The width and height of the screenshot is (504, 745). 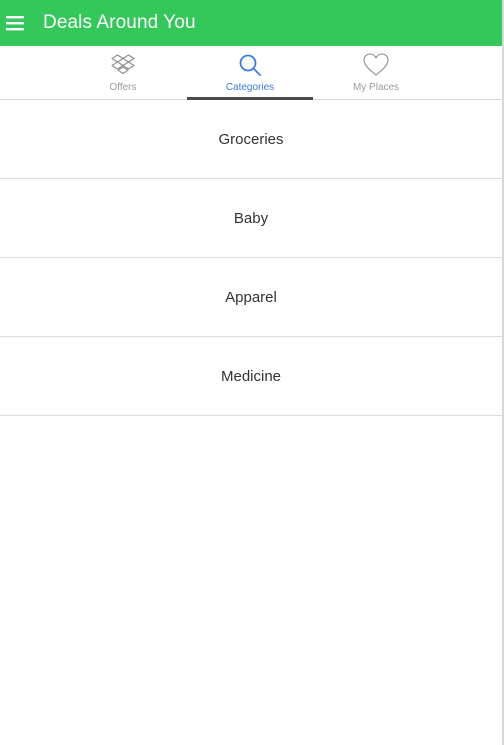 I want to click on tab-offers-label: Offers, so click(x=123, y=87).